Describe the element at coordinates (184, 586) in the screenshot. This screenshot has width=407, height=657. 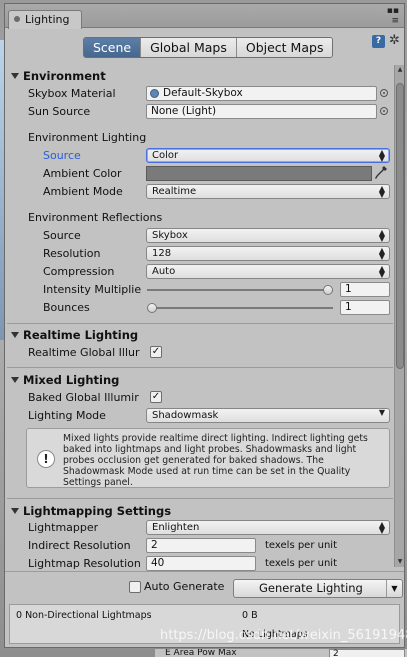
I see `auto-generate-label: Auto Generate` at that location.